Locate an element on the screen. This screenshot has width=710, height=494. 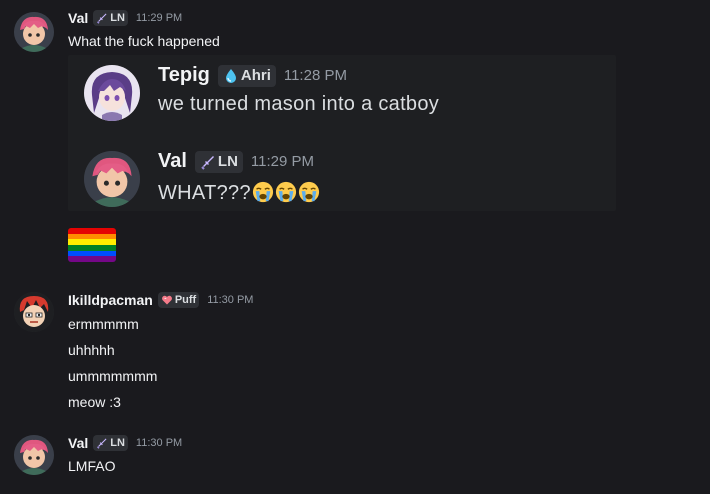
guild-tag: Ahri is located at coordinates (246, 75).